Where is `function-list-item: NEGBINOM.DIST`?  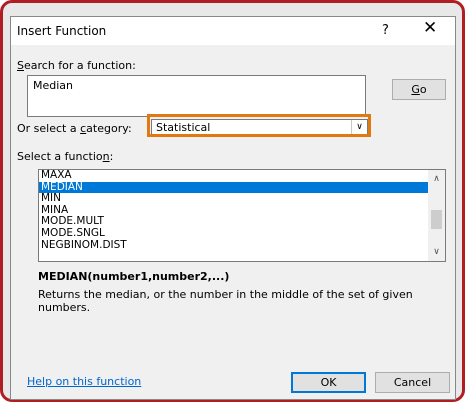
function-list-item: NEGBINOM.DIST is located at coordinates (237, 245).